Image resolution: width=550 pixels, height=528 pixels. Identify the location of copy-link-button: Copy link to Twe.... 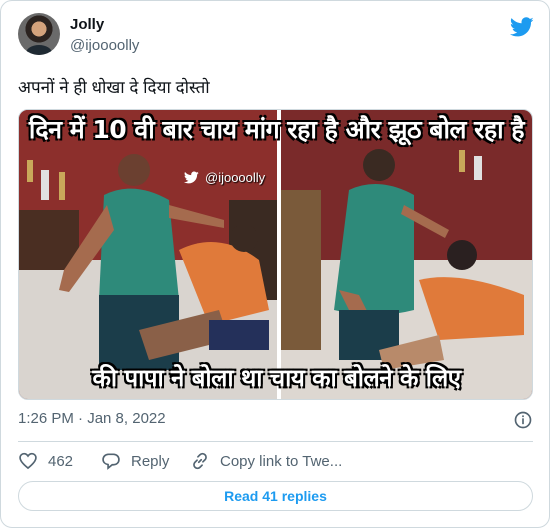
(266, 461).